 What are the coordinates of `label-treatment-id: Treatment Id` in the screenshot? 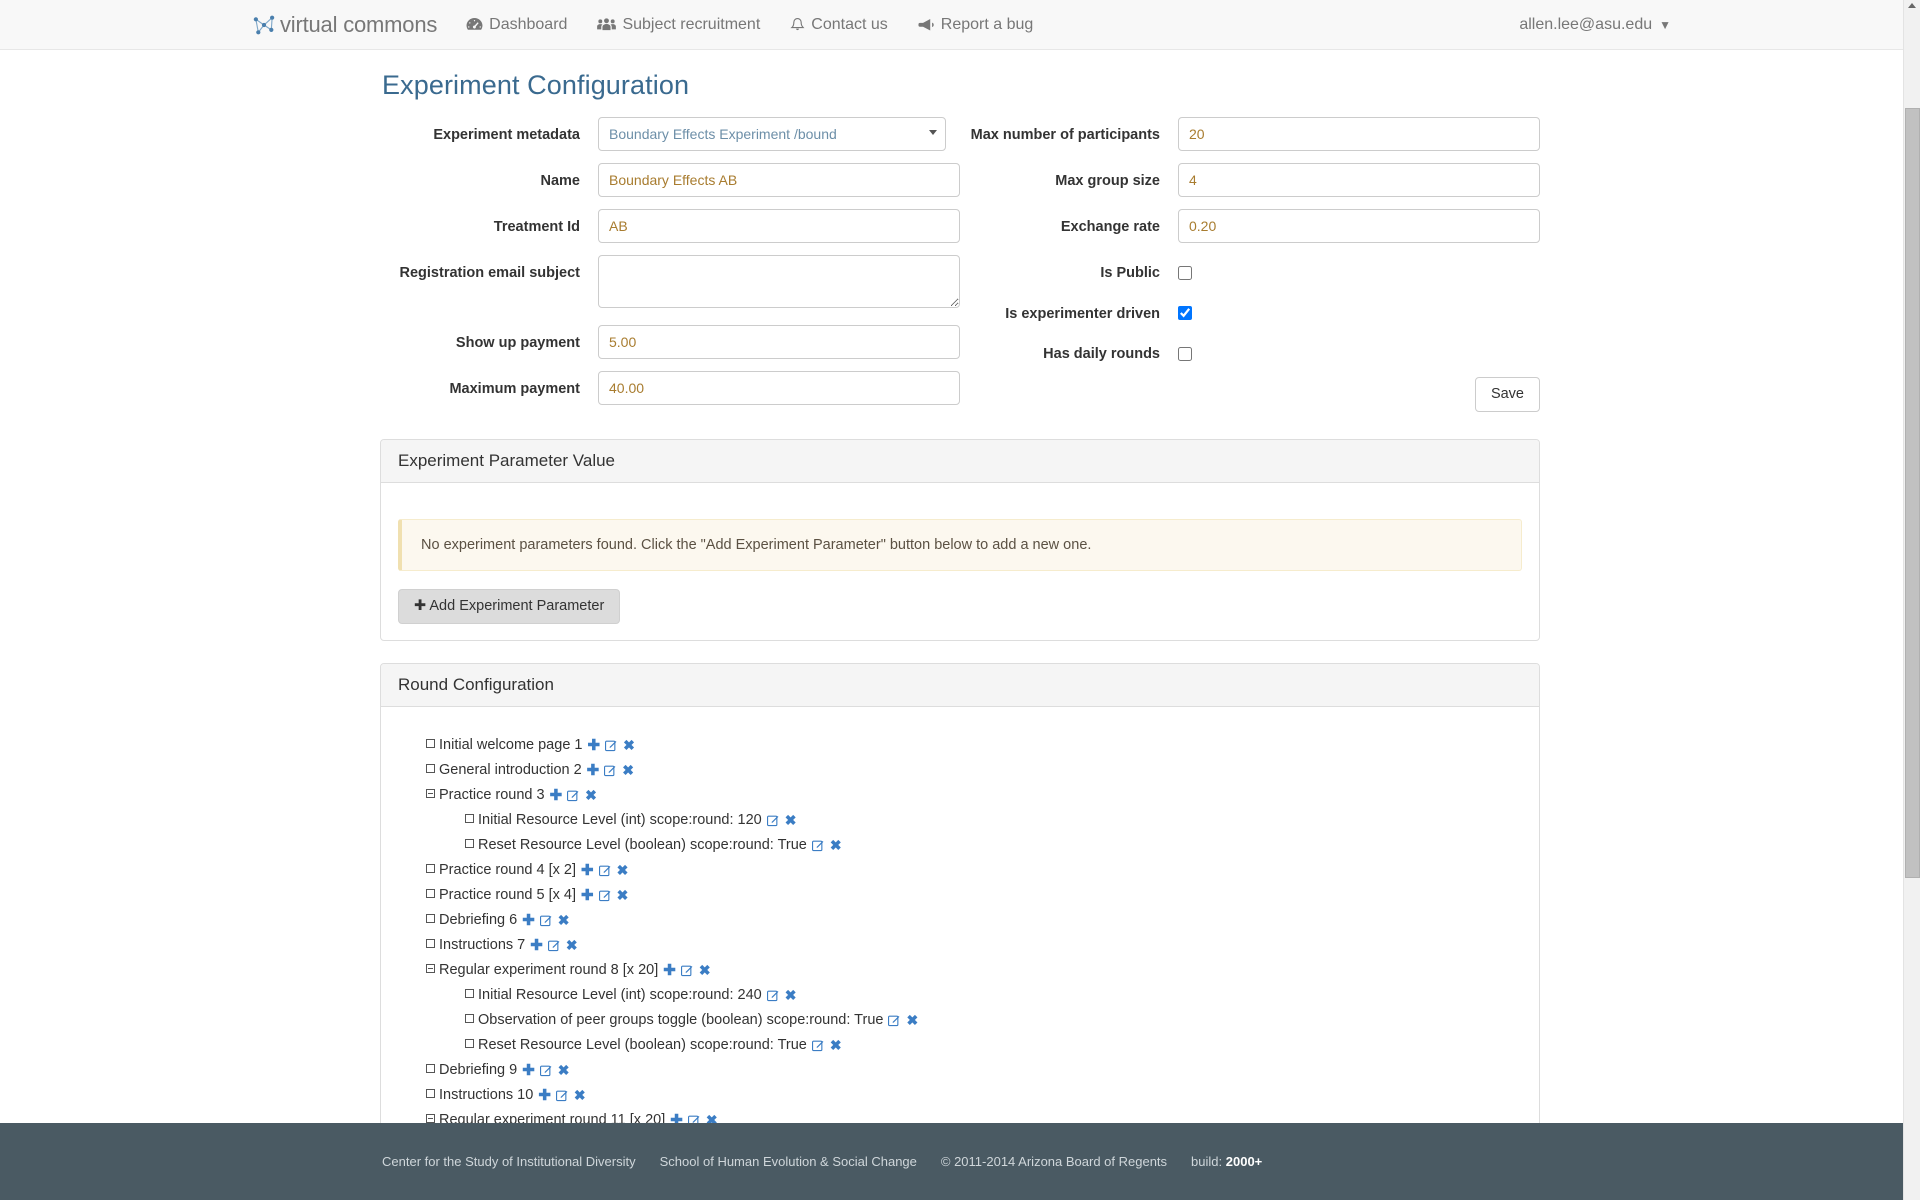 It's located at (536, 227).